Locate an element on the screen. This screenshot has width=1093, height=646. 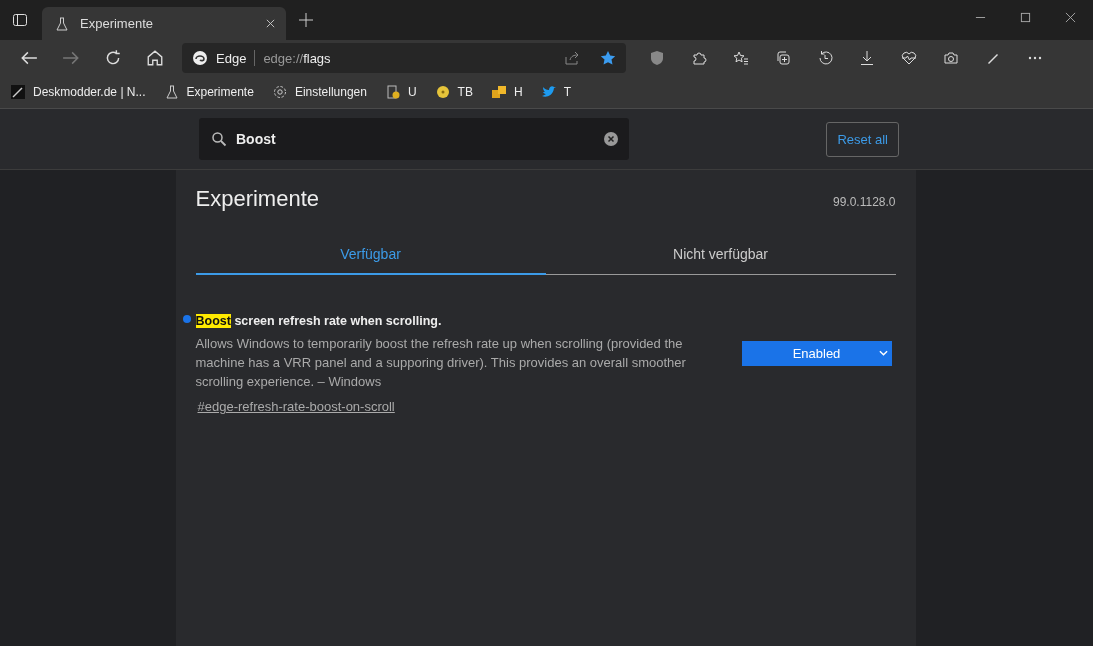
maximize-icon is located at coordinates (1025, 17).